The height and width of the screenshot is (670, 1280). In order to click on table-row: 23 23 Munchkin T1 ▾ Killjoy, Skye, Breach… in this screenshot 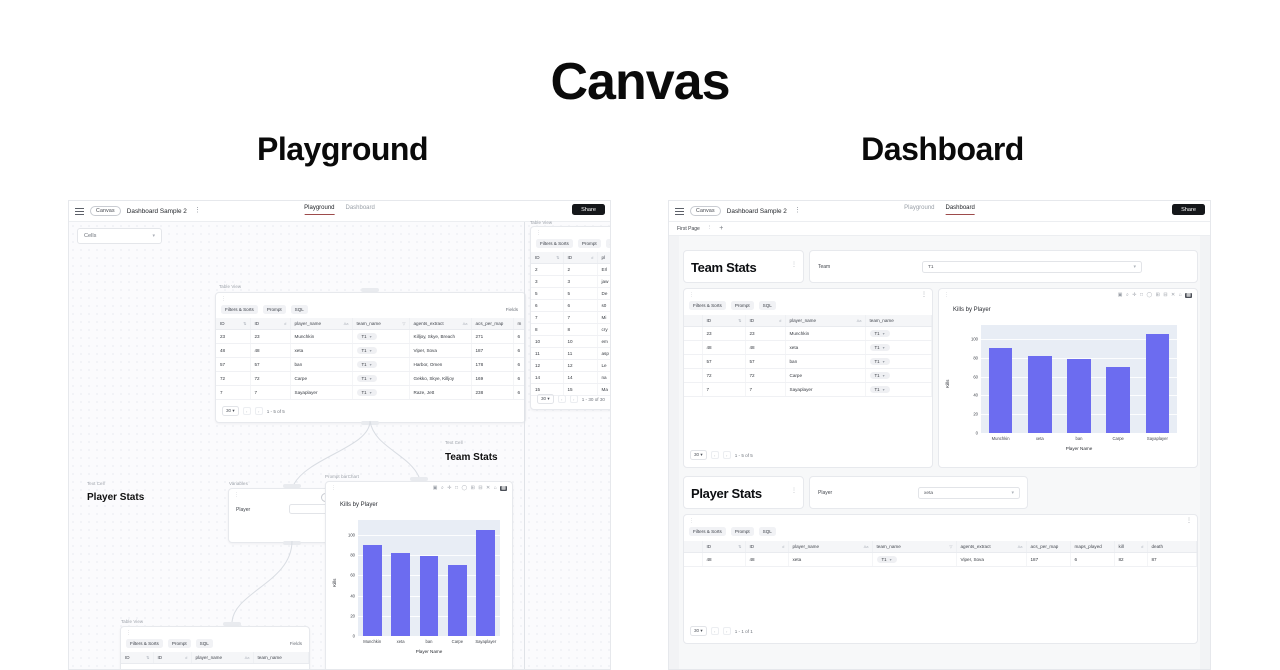, I will do `click(370, 336)`.